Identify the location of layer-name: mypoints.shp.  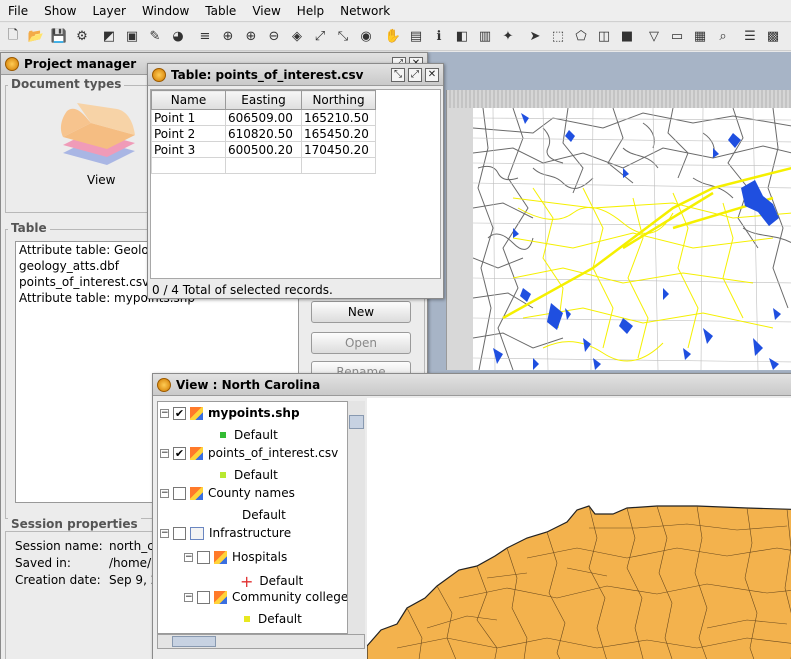
(254, 413).